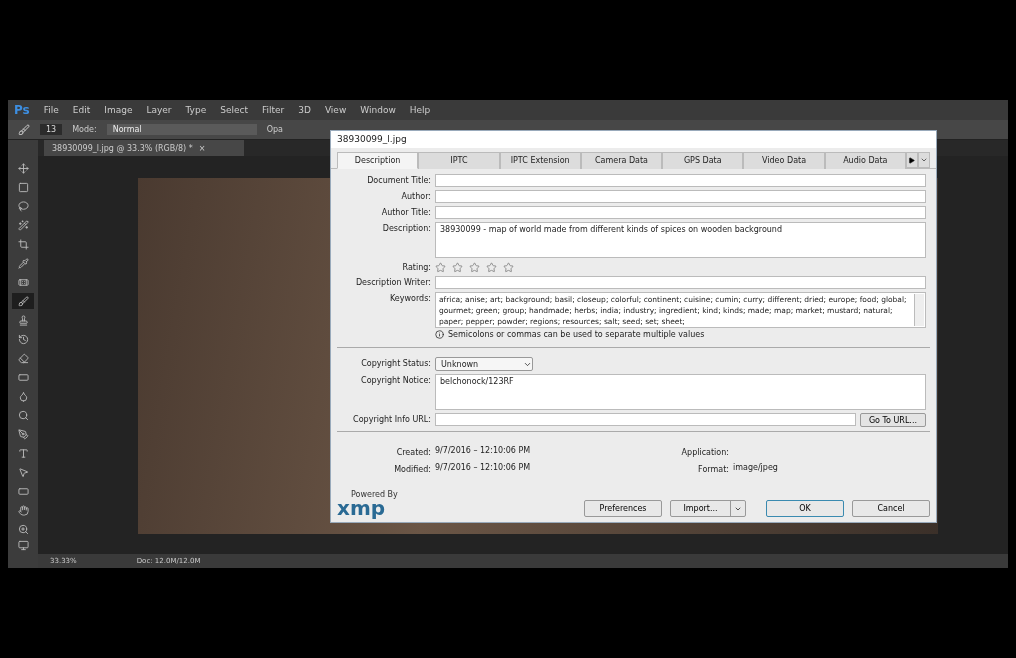 Image resolution: width=1016 pixels, height=658 pixels. I want to click on menu-item: Help, so click(420, 110).